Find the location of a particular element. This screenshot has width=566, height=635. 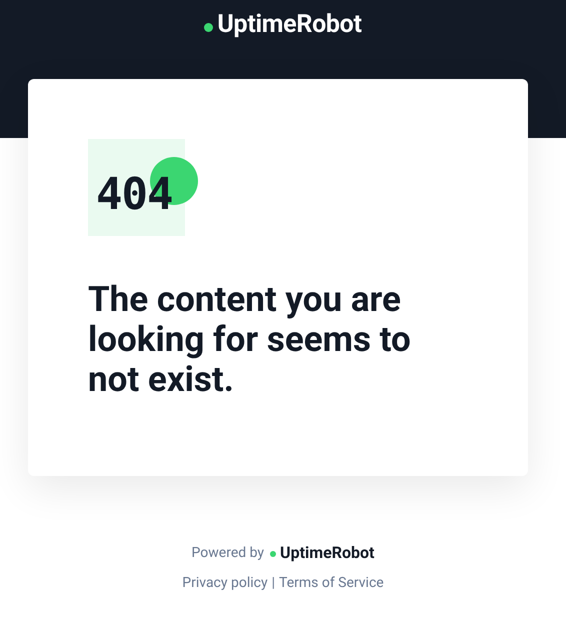

footer-link: Terms of Service is located at coordinates (331, 583).